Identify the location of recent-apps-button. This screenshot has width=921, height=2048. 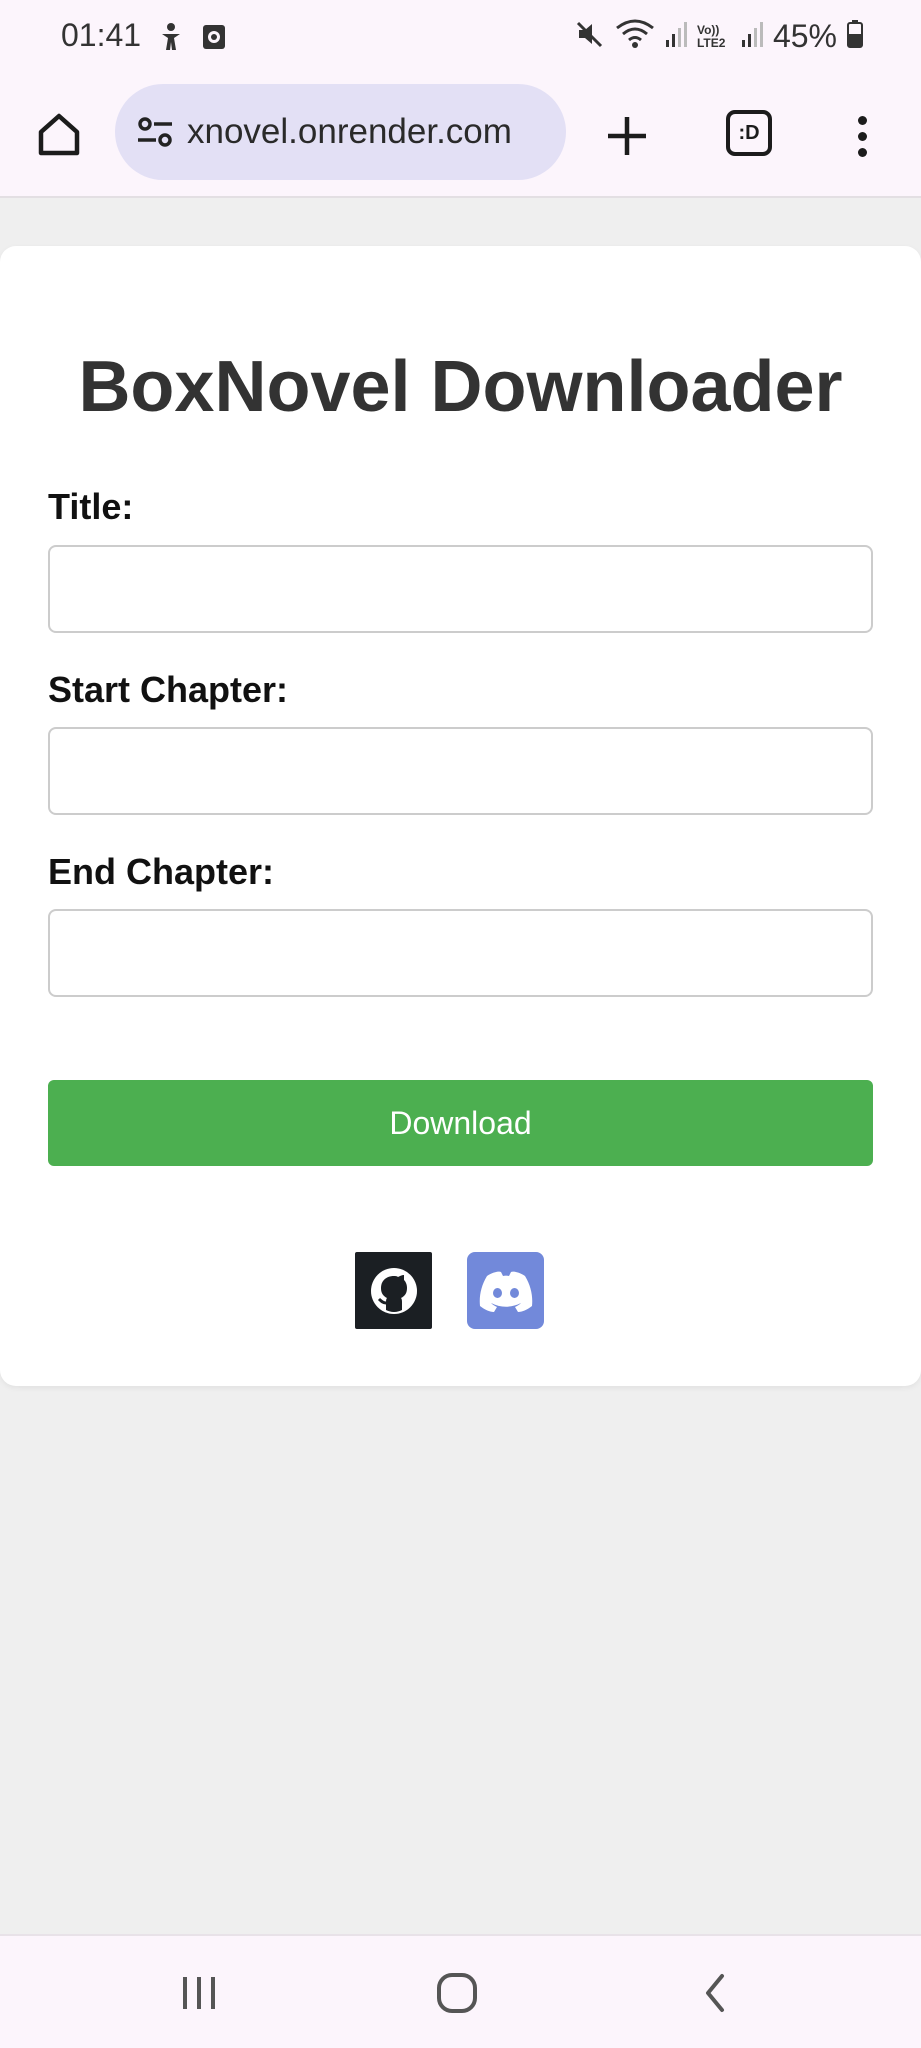
(199, 1993).